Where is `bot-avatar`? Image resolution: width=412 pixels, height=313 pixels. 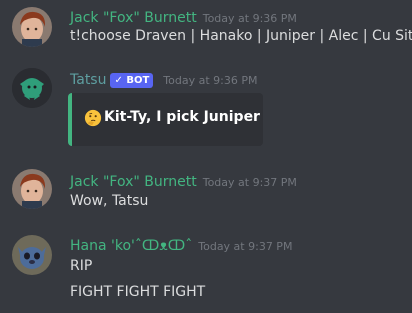 bot-avatar is located at coordinates (32, 88).